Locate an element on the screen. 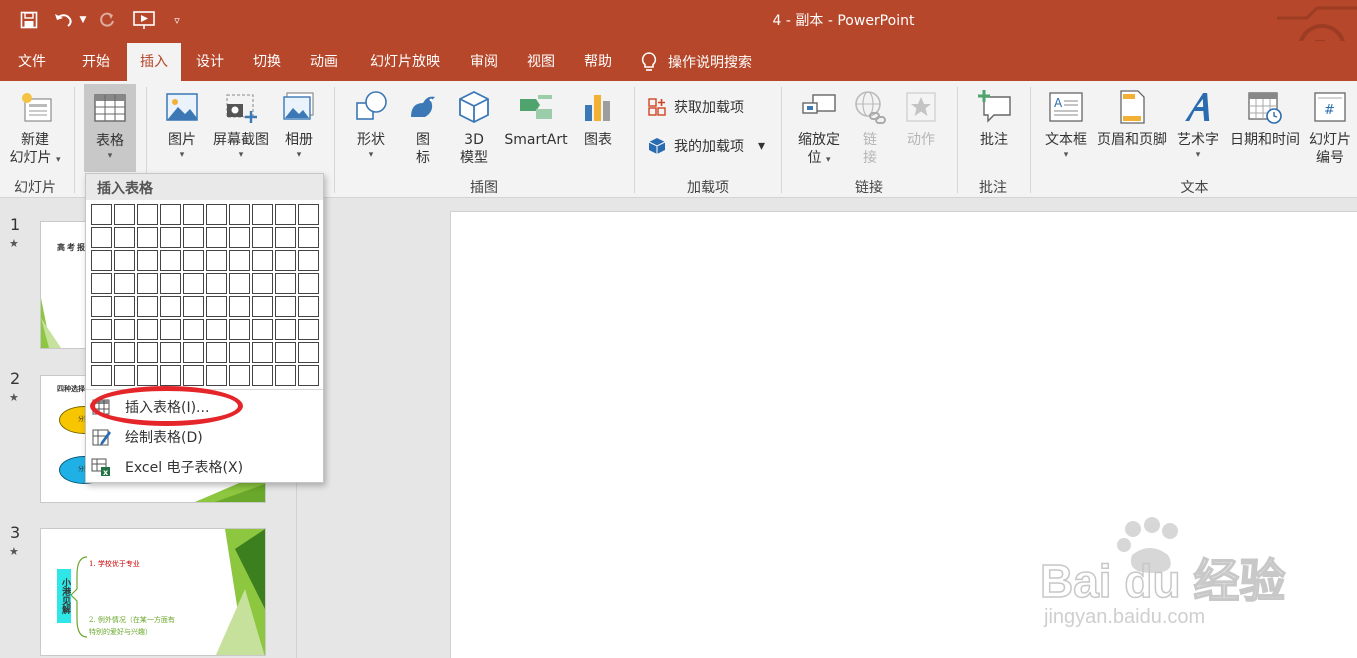 The height and width of the screenshot is (658, 1357). excel-spreadsheet-menu-item: x Excel 电子表格(X) is located at coordinates (204, 467).